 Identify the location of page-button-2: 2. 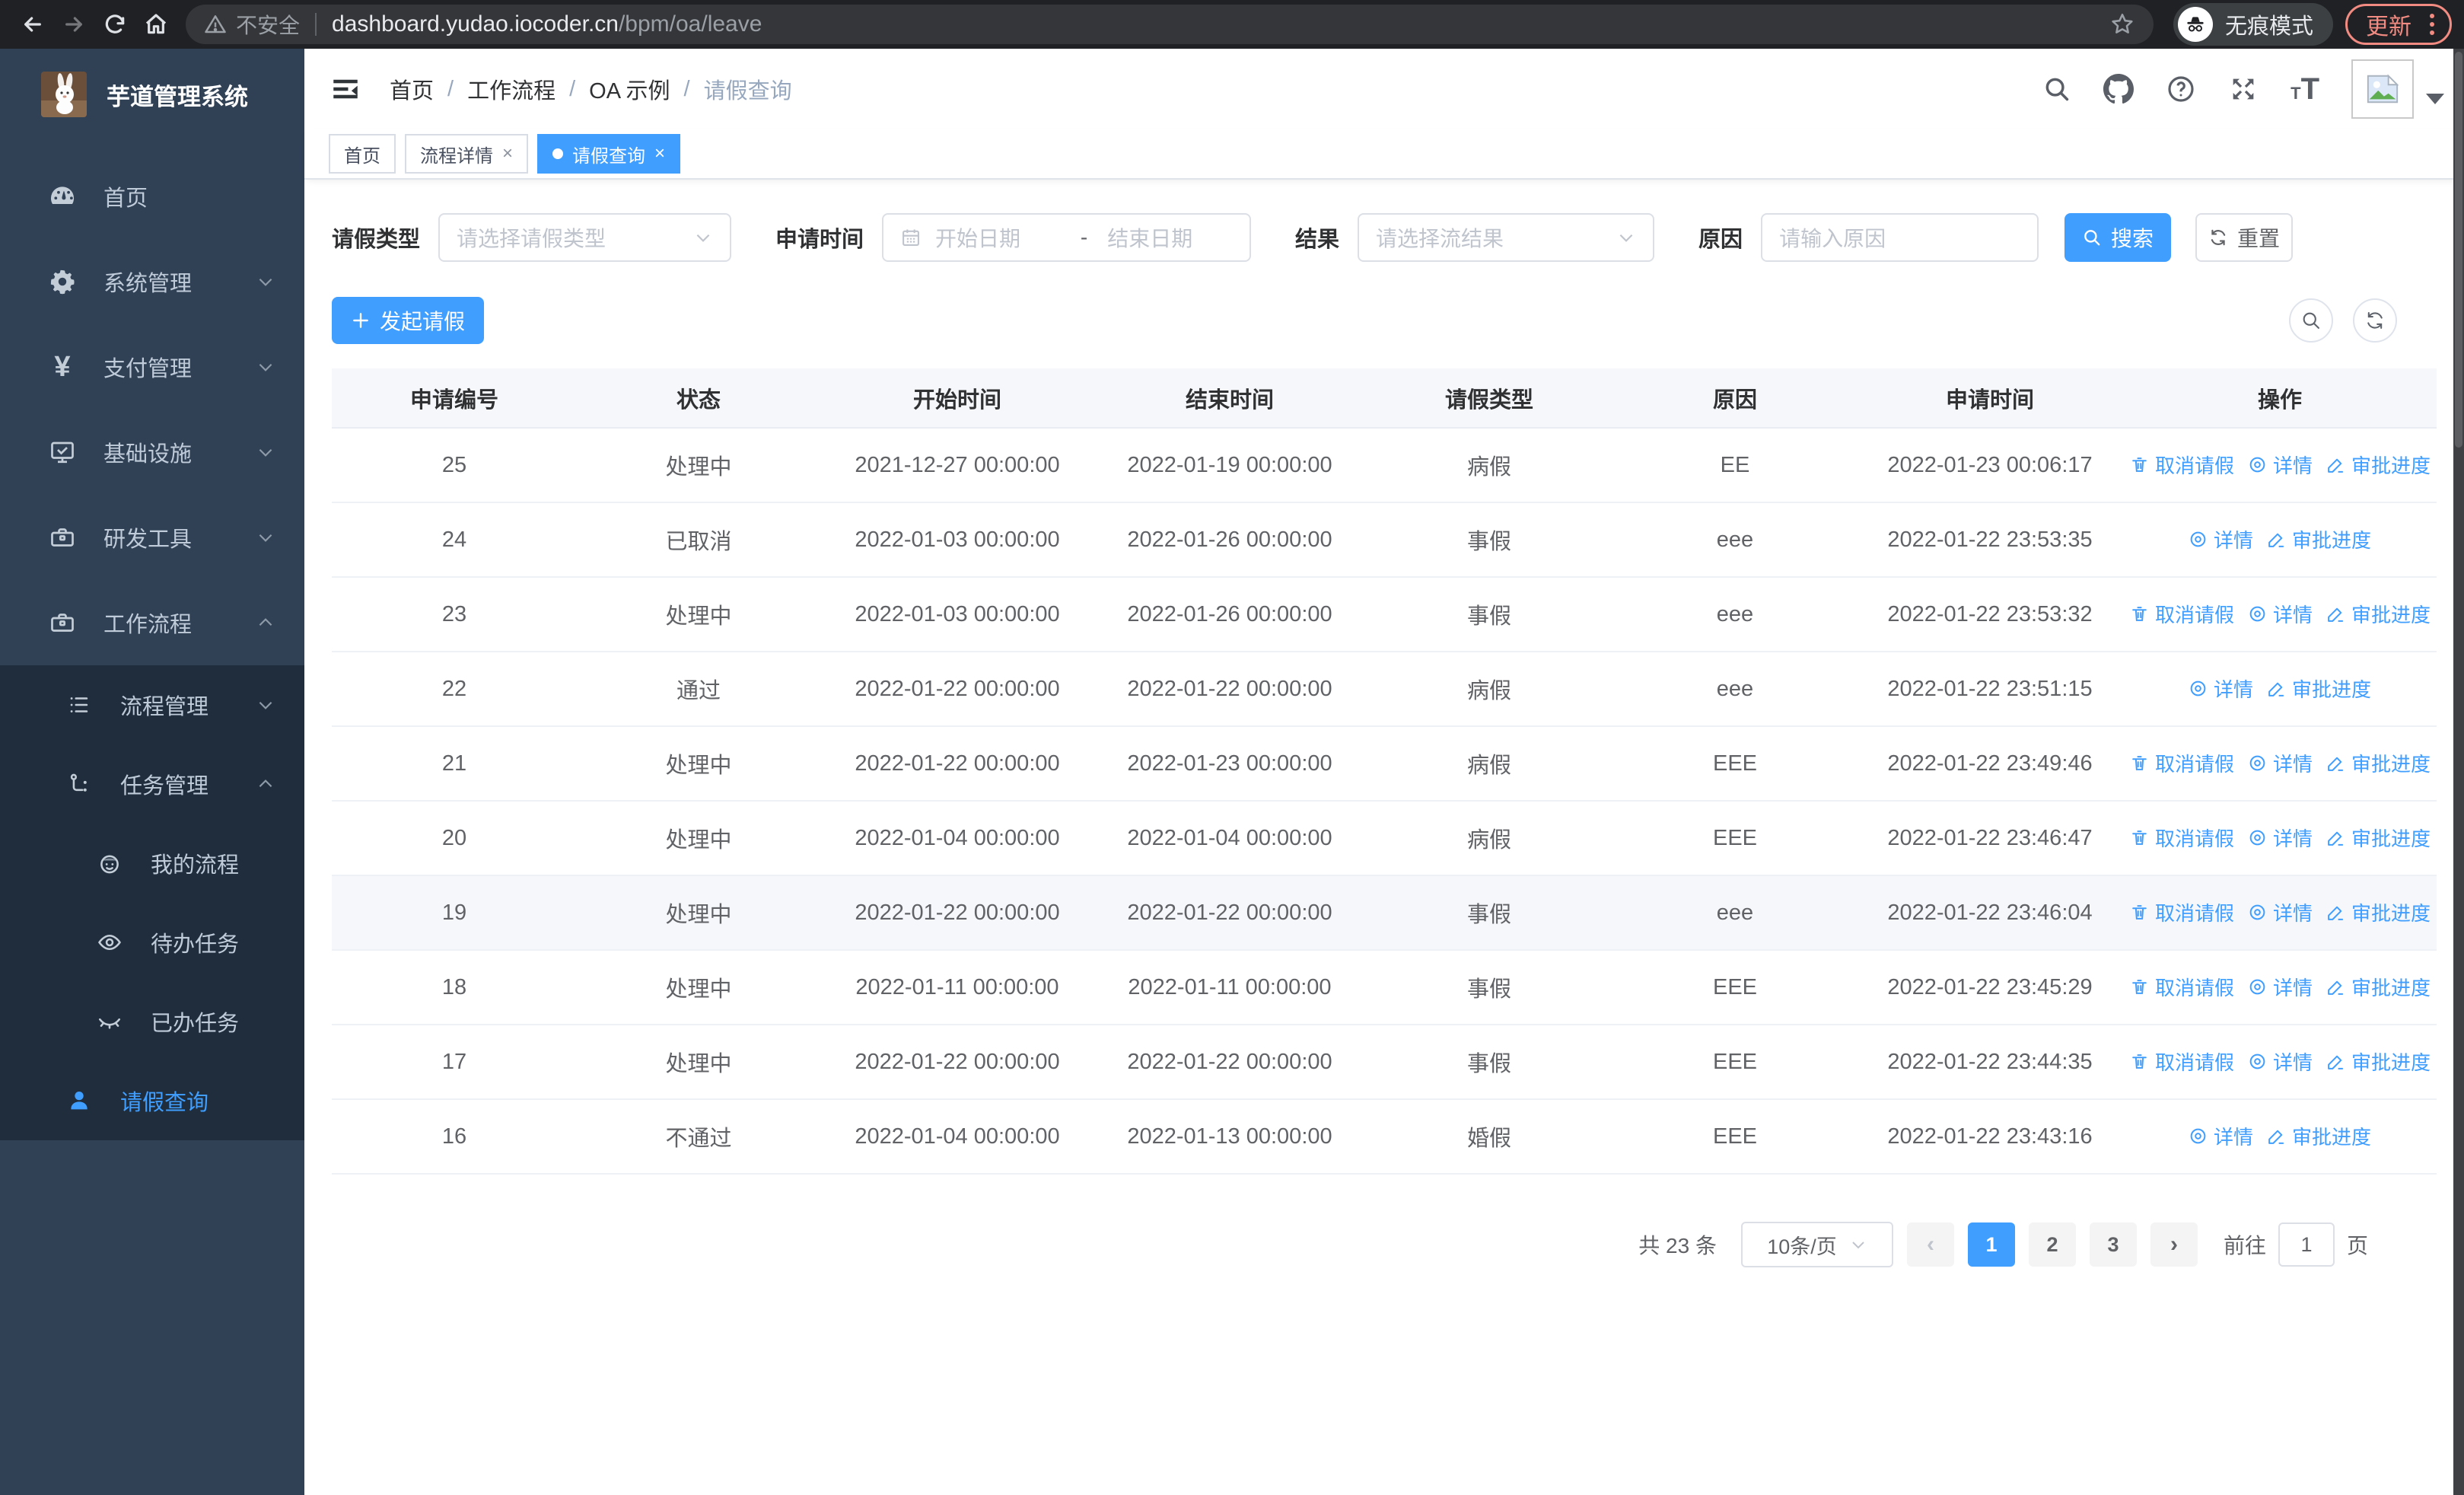
(2052, 1245).